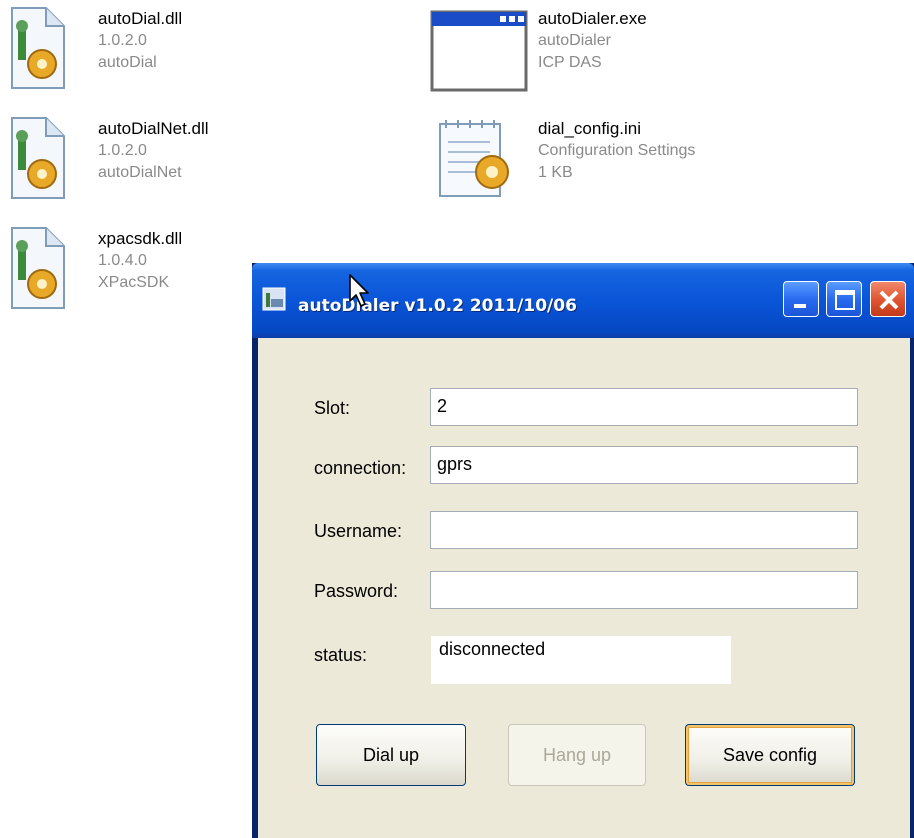 The width and height of the screenshot is (914, 838). What do you see at coordinates (577, 755) in the screenshot?
I see `hang-up-button: Hang up` at bounding box center [577, 755].